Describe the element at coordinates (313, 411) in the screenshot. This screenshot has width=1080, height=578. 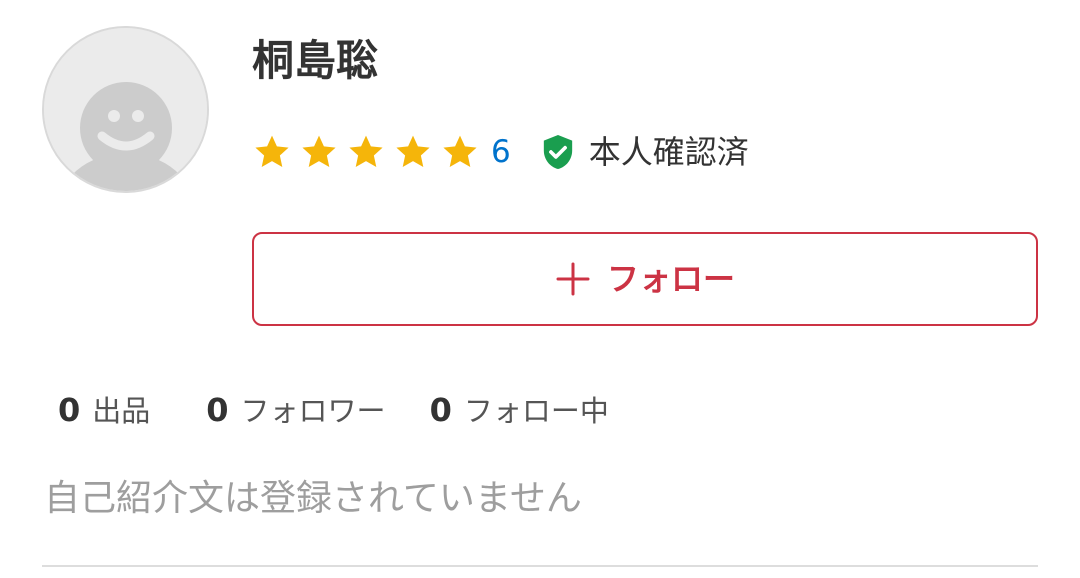
I see `stat-label: フォロワー` at that location.